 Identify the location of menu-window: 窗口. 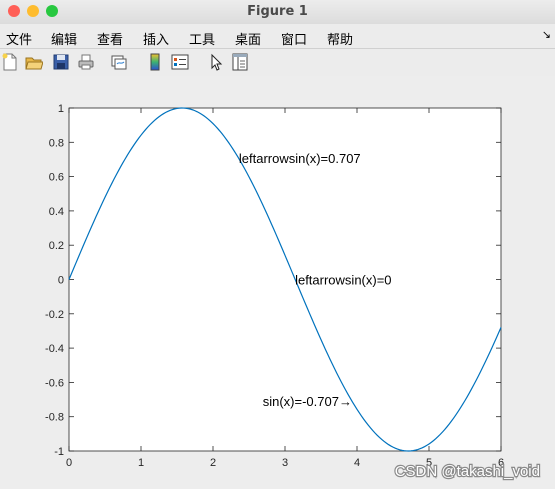
(294, 38).